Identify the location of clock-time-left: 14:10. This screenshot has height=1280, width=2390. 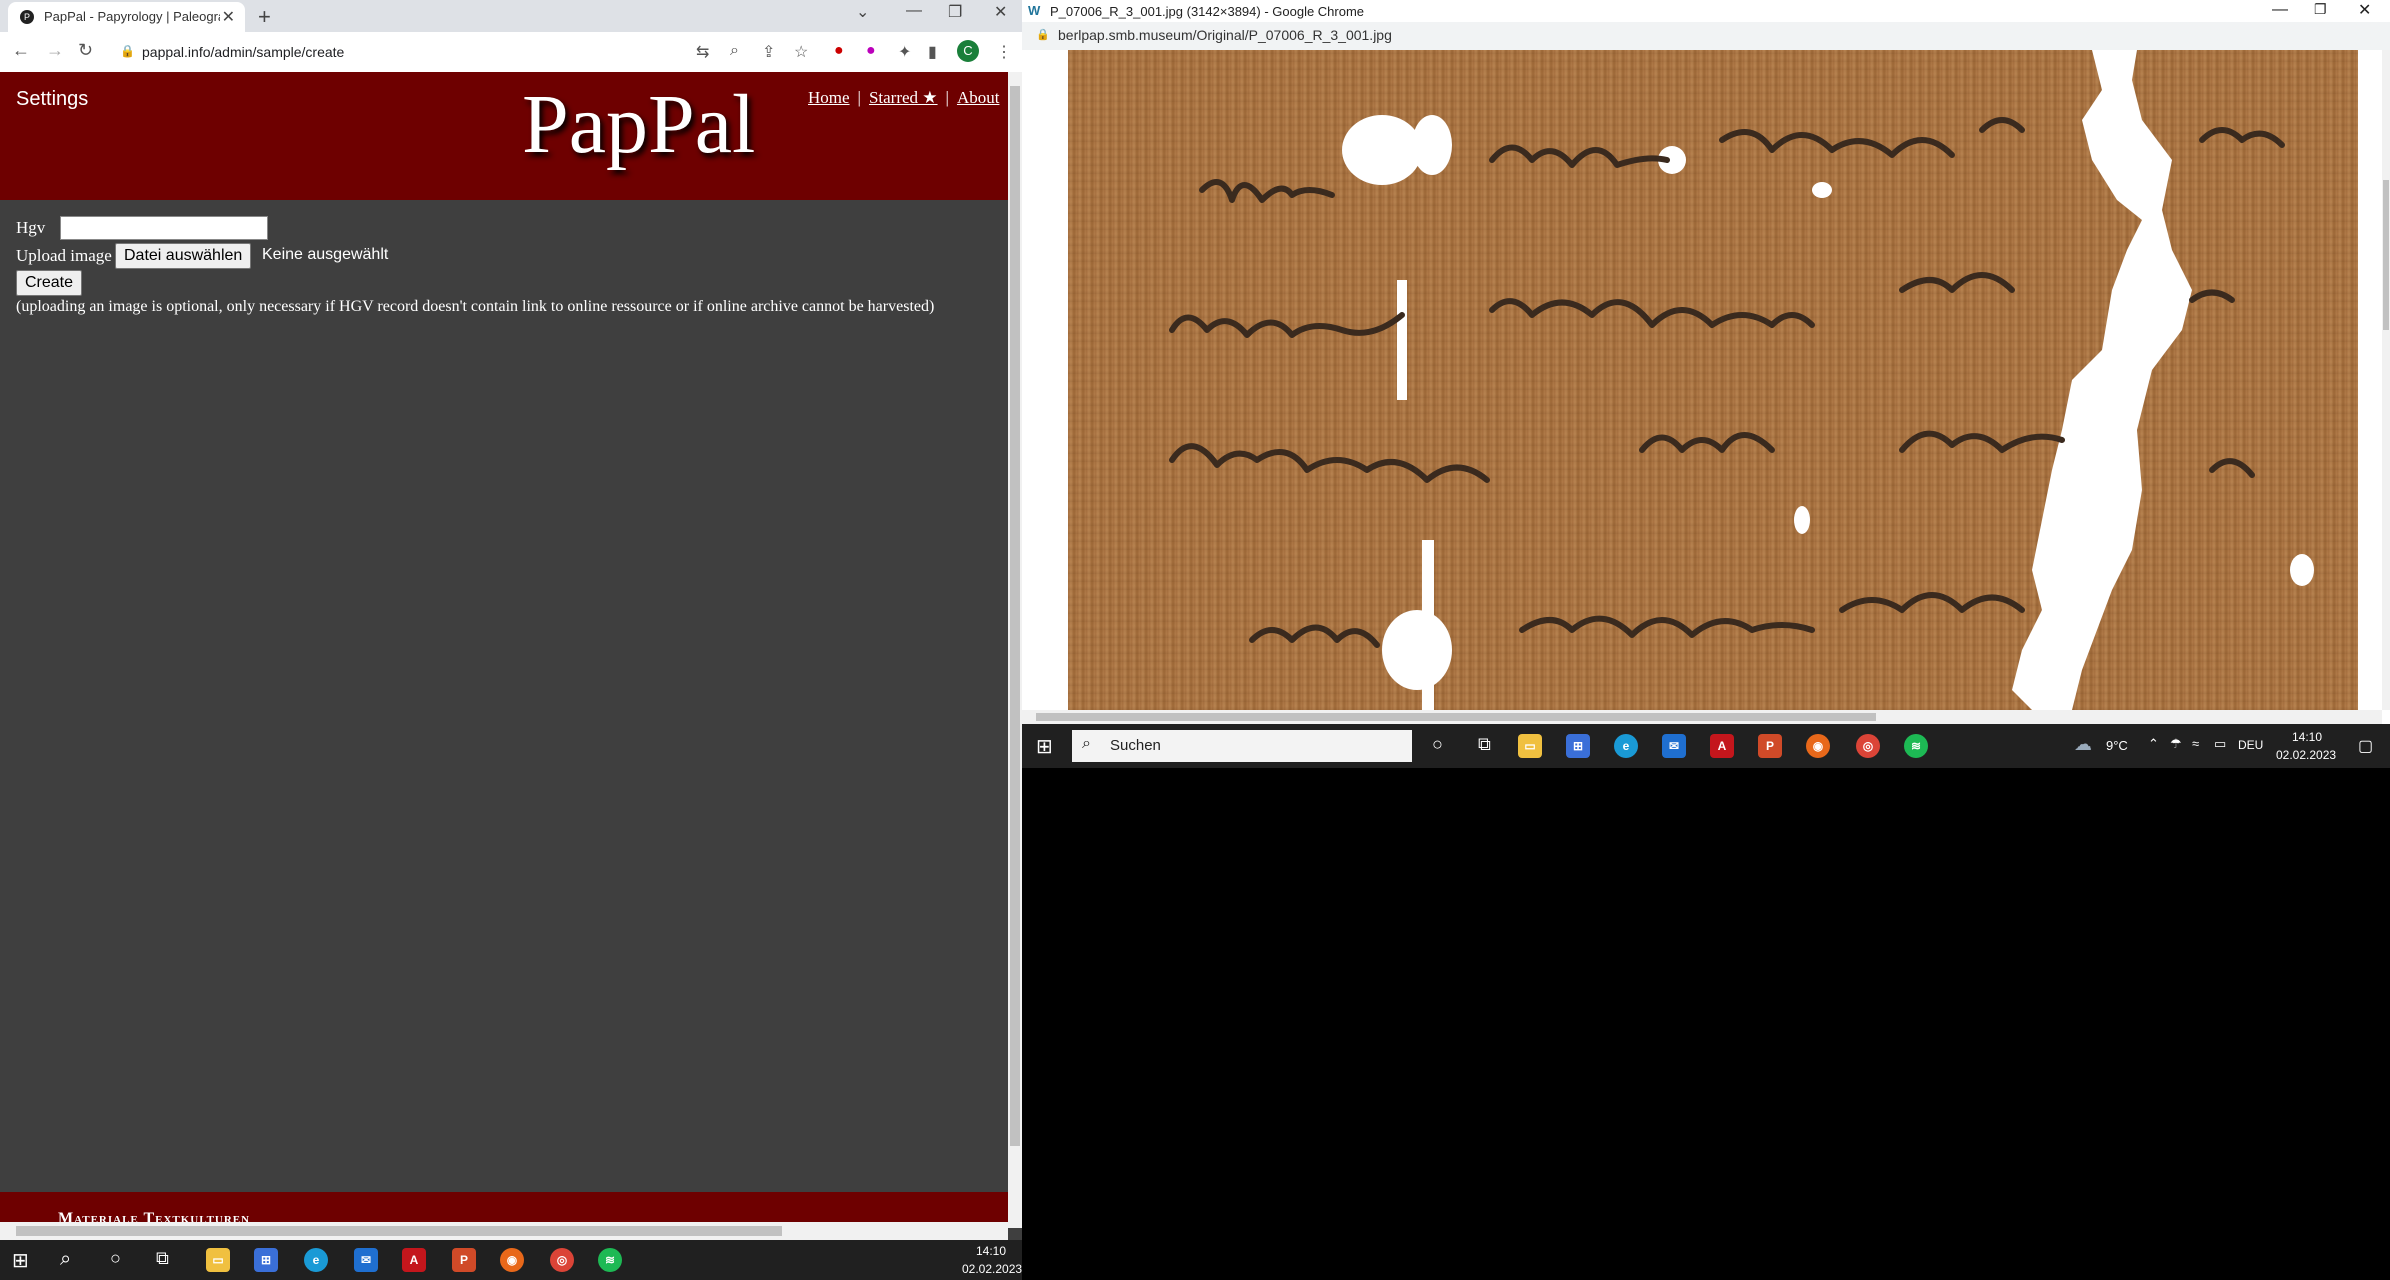
(991, 1251).